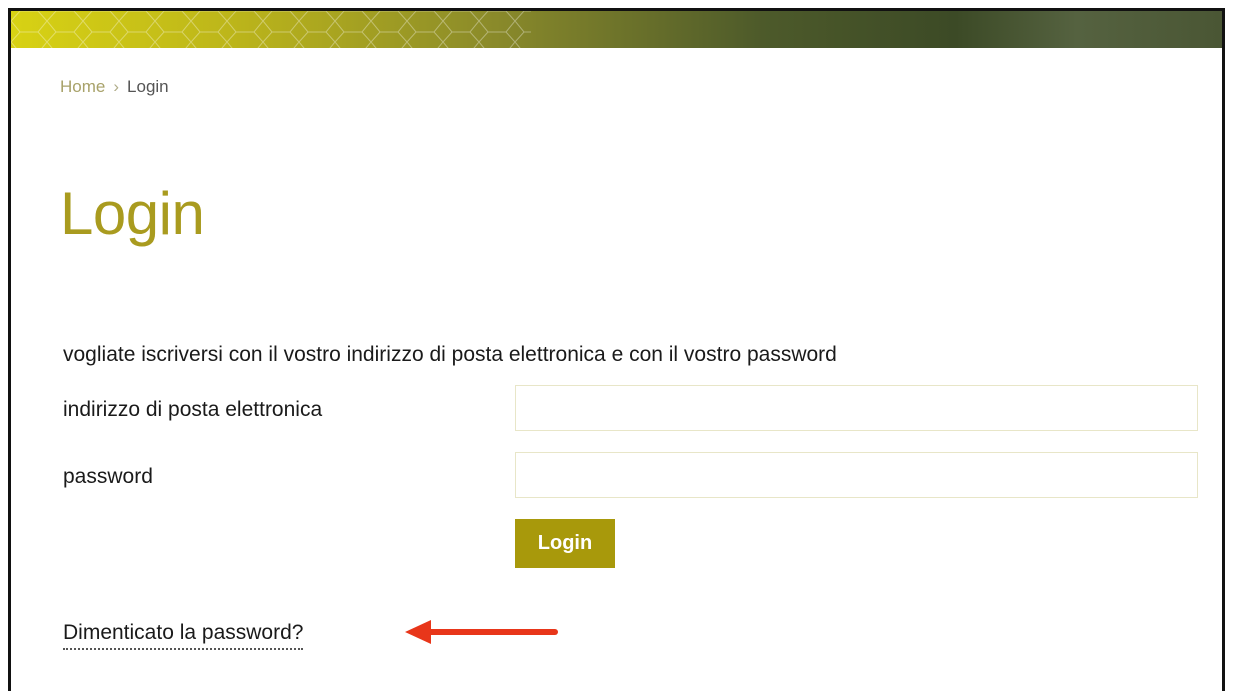  Describe the element at coordinates (132, 213) in the screenshot. I see `page-title: Login` at that location.